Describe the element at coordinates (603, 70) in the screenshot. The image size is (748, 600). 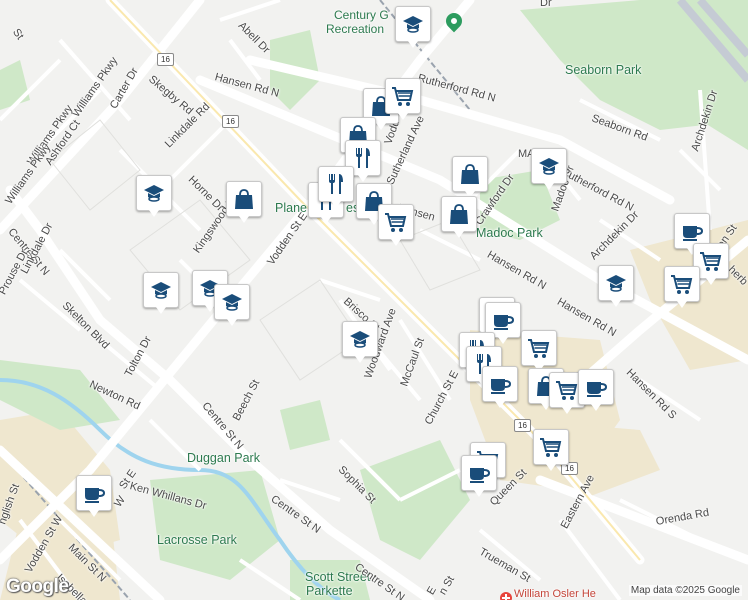
I see `park-label: Seaborn Park` at that location.